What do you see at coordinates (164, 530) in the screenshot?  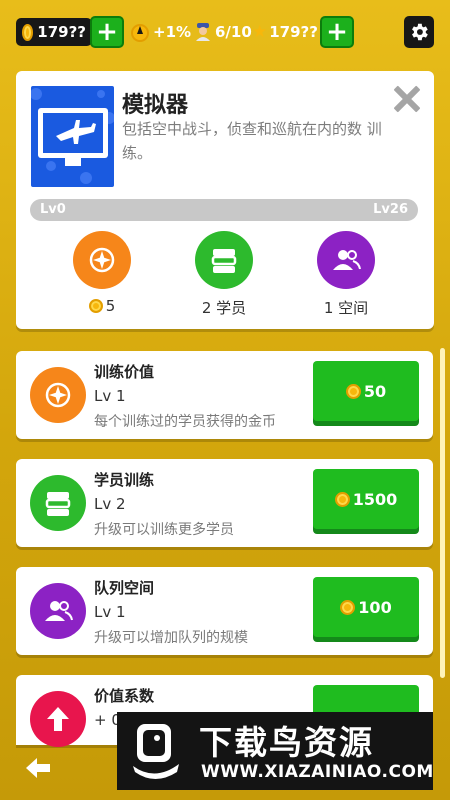 I see `upgrade-description: 升级可以训练更多学员` at bounding box center [164, 530].